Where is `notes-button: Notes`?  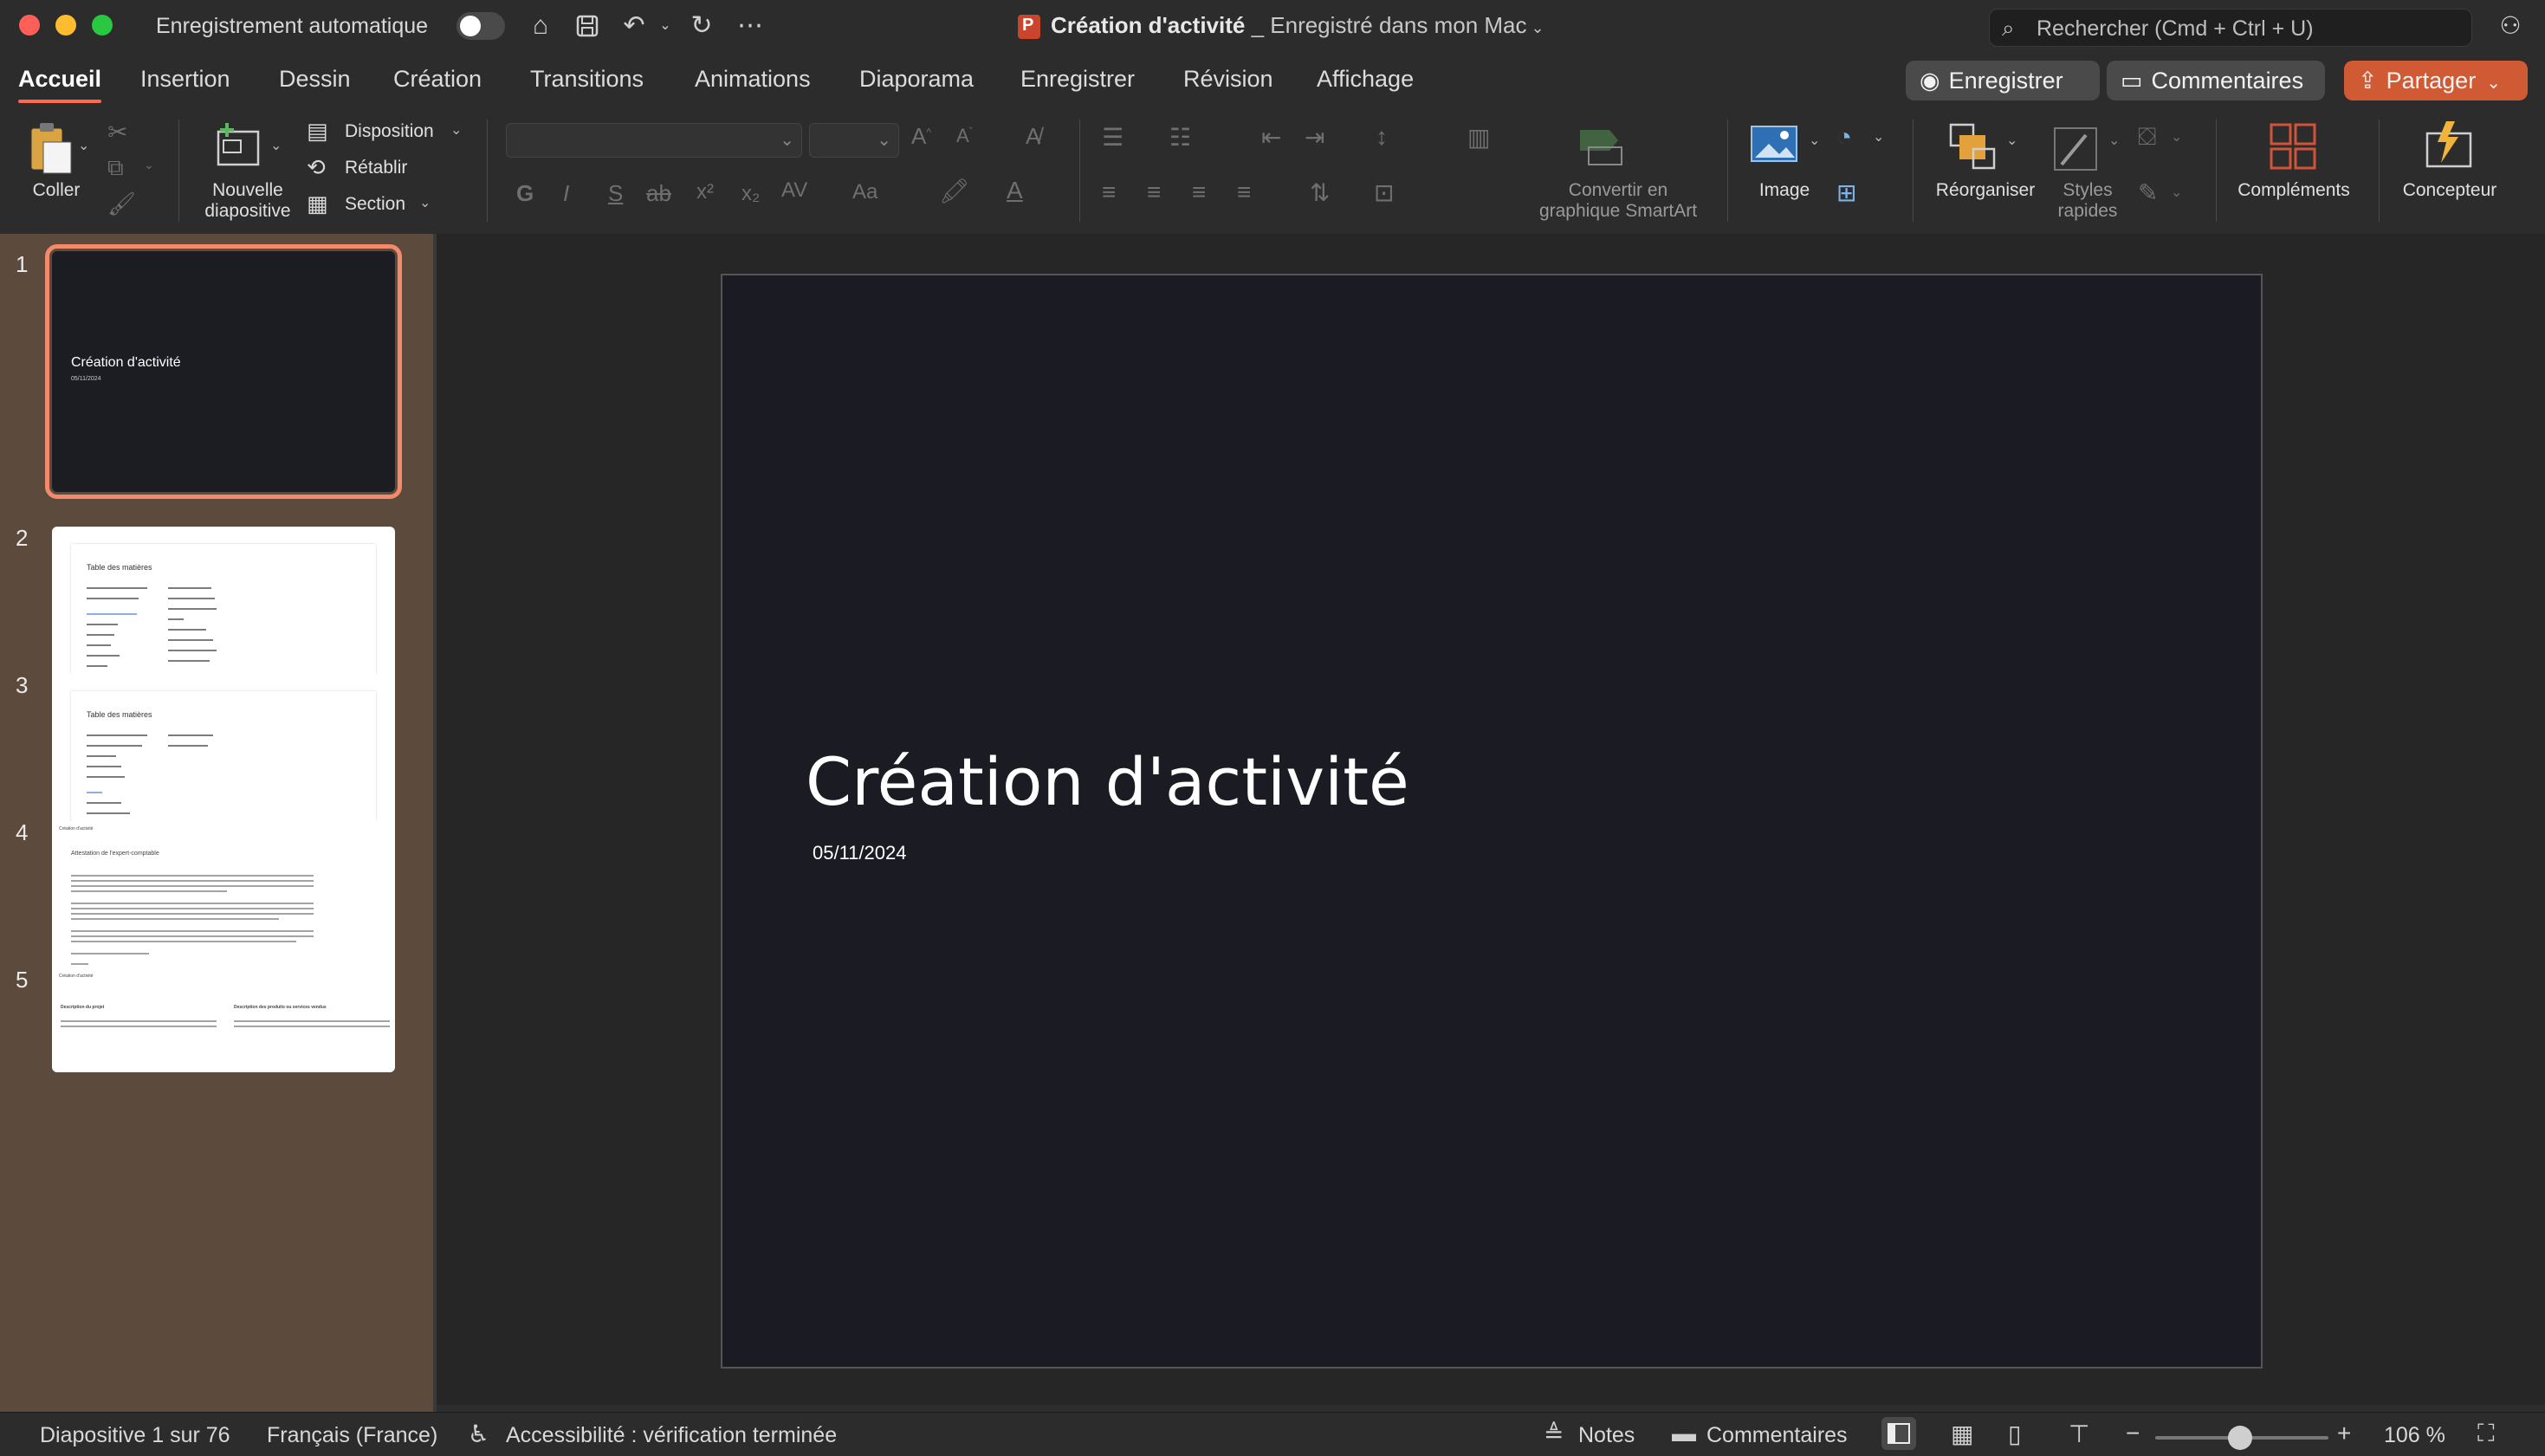
notes-button: Notes is located at coordinates (1606, 1435).